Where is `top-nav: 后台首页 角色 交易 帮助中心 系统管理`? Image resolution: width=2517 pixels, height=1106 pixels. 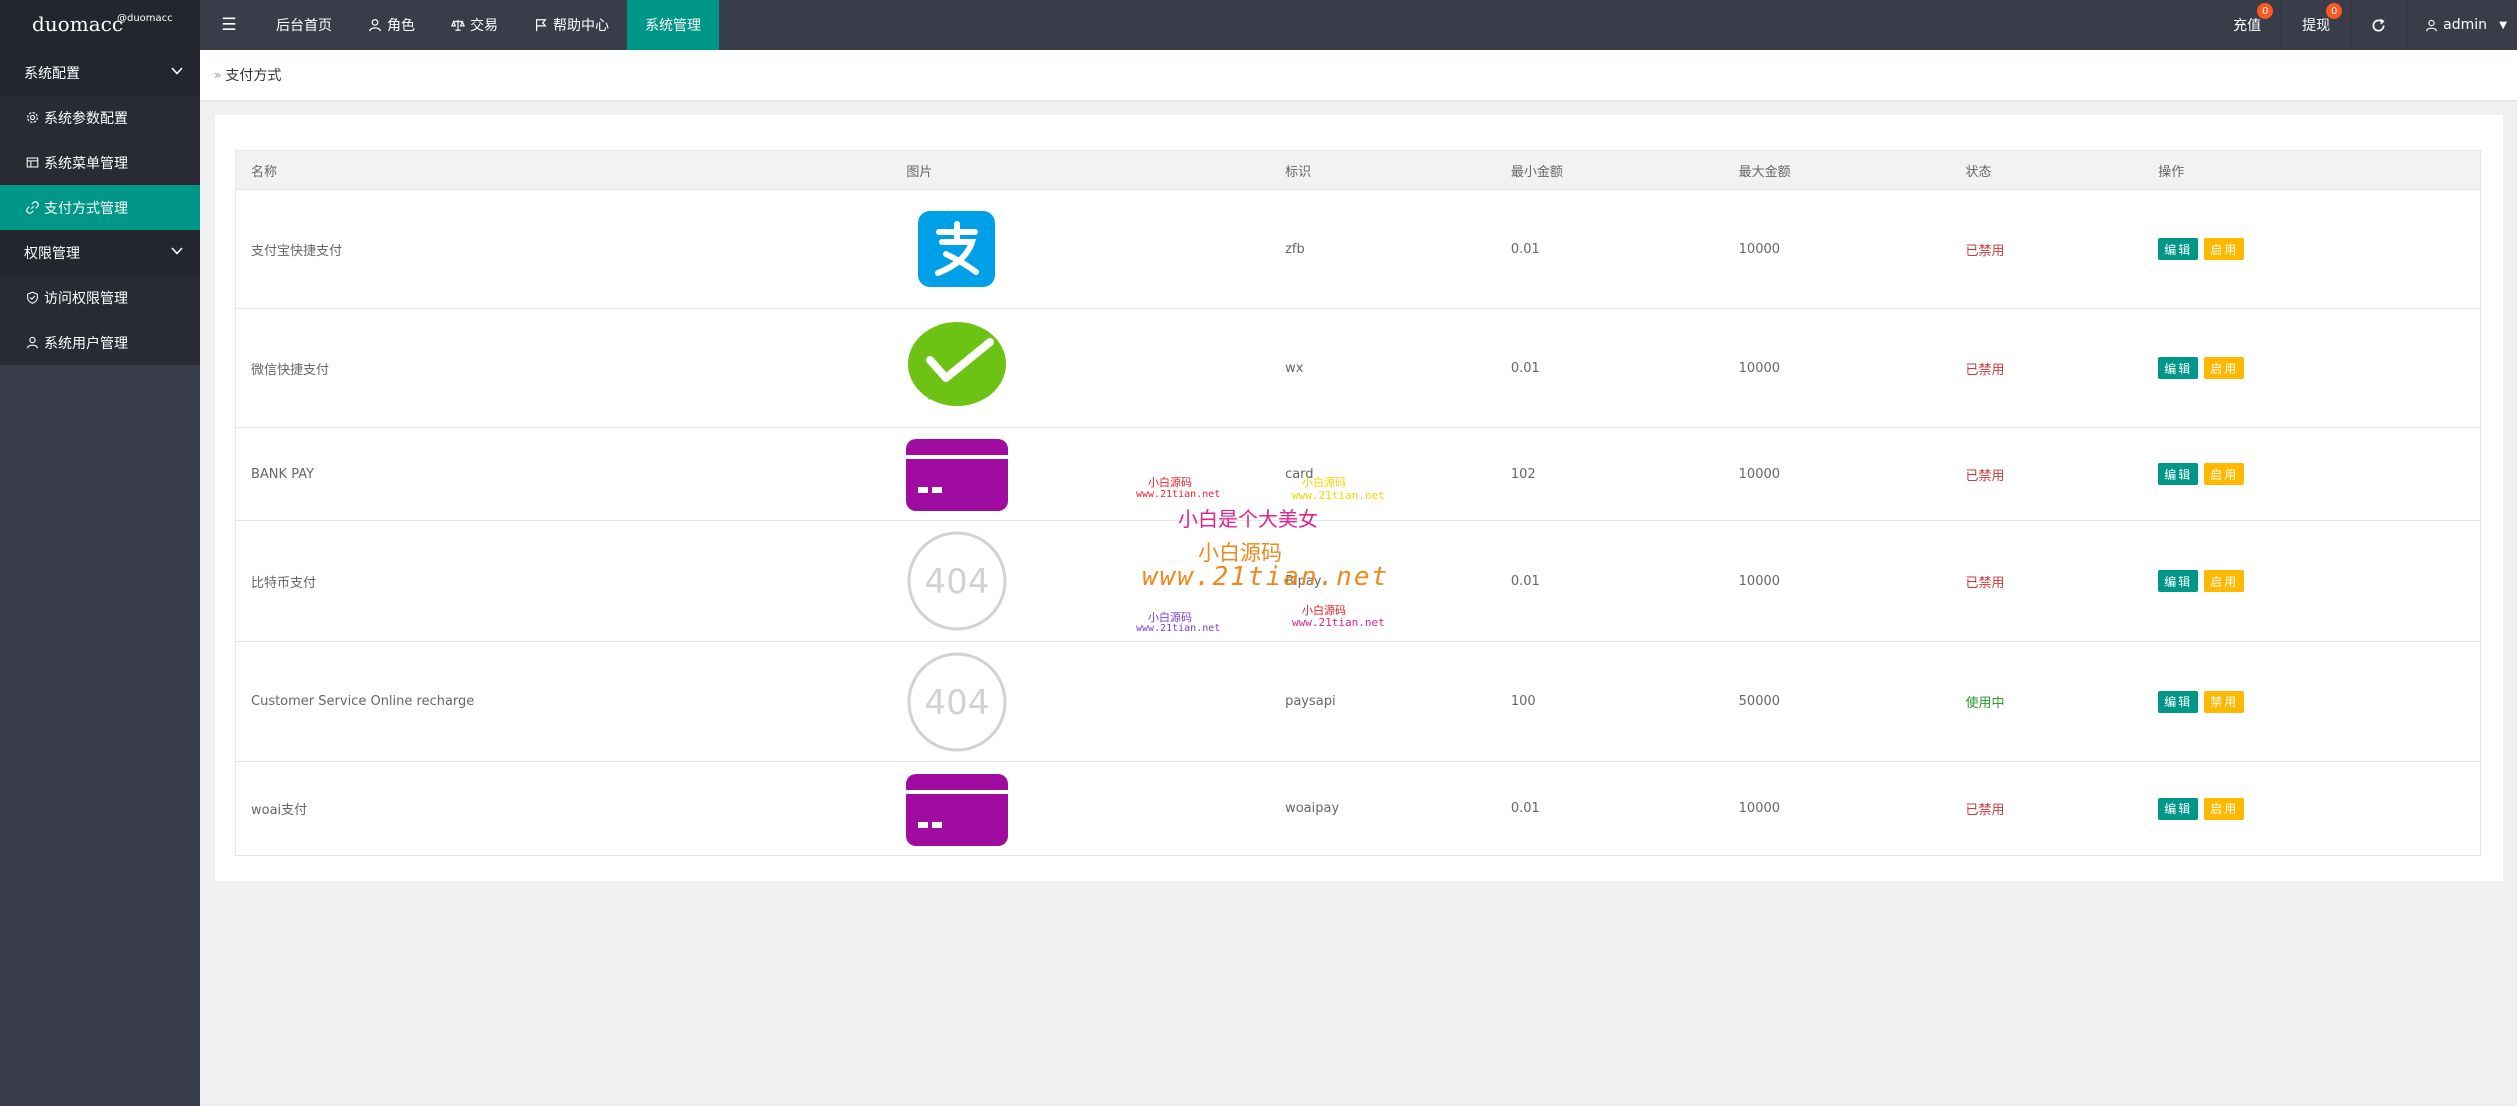
top-nav: 后台首页 角色 交易 帮助中心 系统管理 is located at coordinates (488, 25).